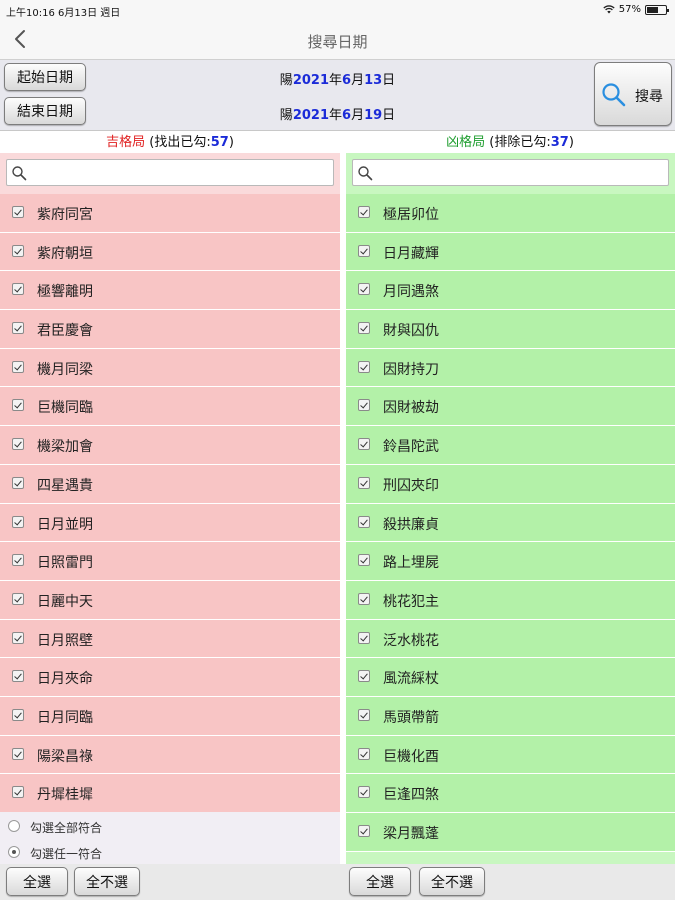 The height and width of the screenshot is (900, 675). What do you see at coordinates (170, 523) in the screenshot?
I see `list-item: 日月並明` at bounding box center [170, 523].